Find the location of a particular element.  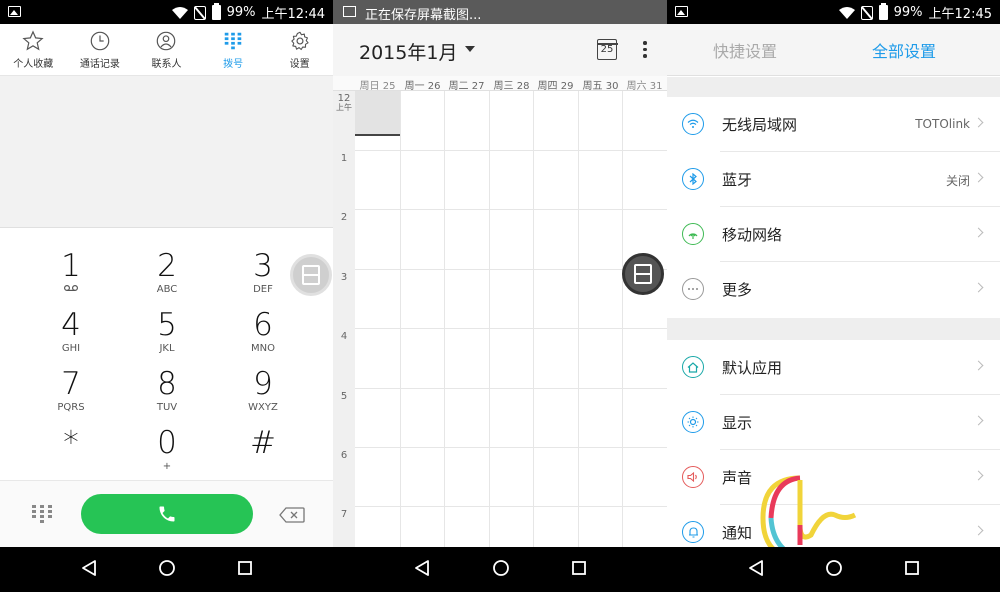

today-button: 25 is located at coordinates (607, 49).